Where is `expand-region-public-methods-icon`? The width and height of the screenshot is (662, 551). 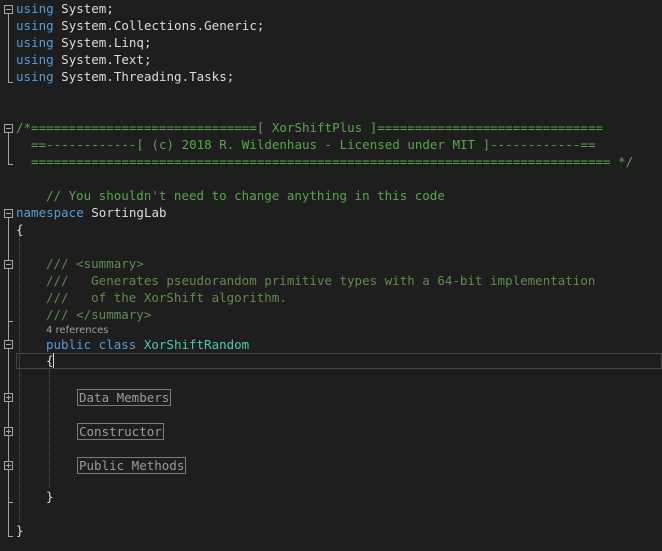
expand-region-public-methods-icon is located at coordinates (8, 465).